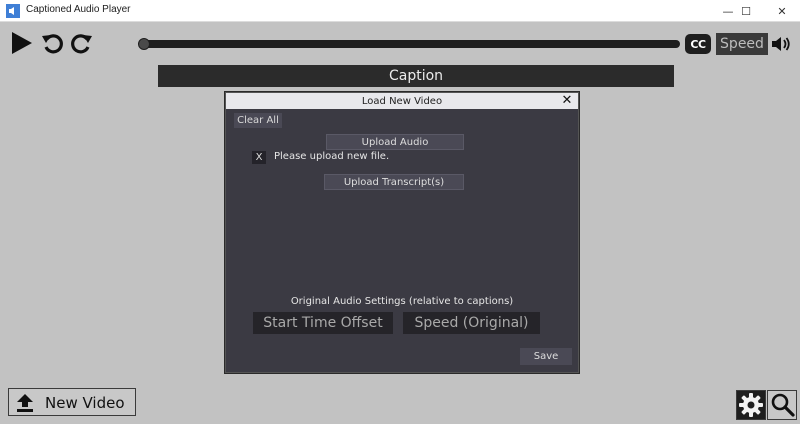 This screenshot has height=424, width=800. What do you see at coordinates (85, 403) in the screenshot?
I see `new-video-label: New Video` at bounding box center [85, 403].